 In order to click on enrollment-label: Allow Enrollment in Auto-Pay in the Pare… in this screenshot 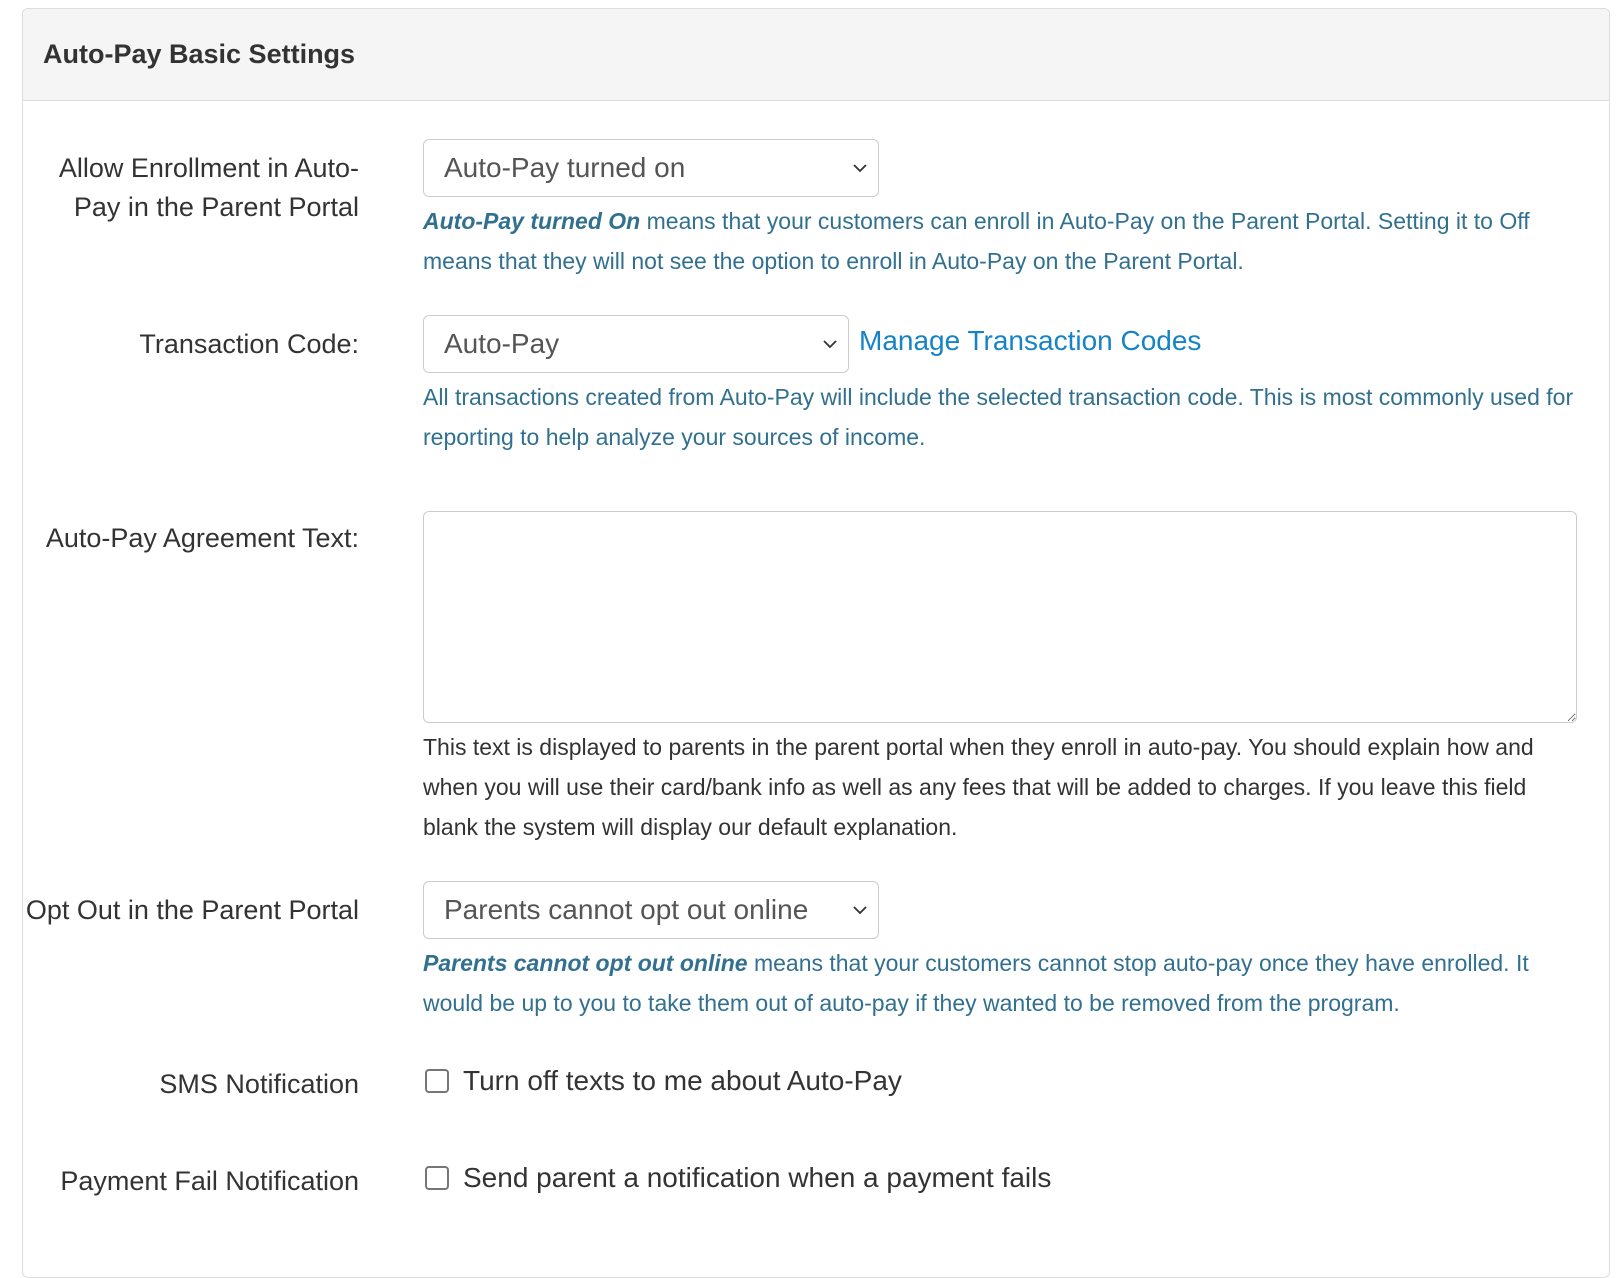, I will do `click(208, 187)`.